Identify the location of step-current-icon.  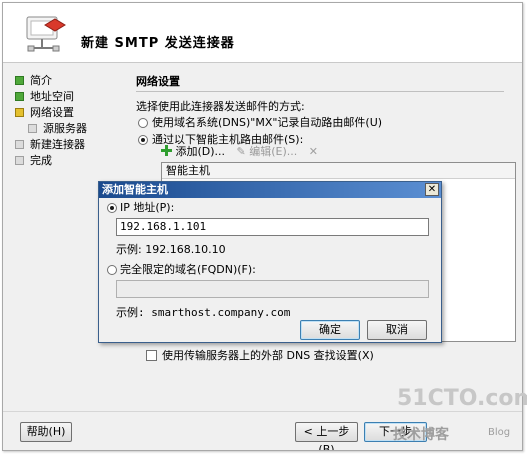
(19, 112).